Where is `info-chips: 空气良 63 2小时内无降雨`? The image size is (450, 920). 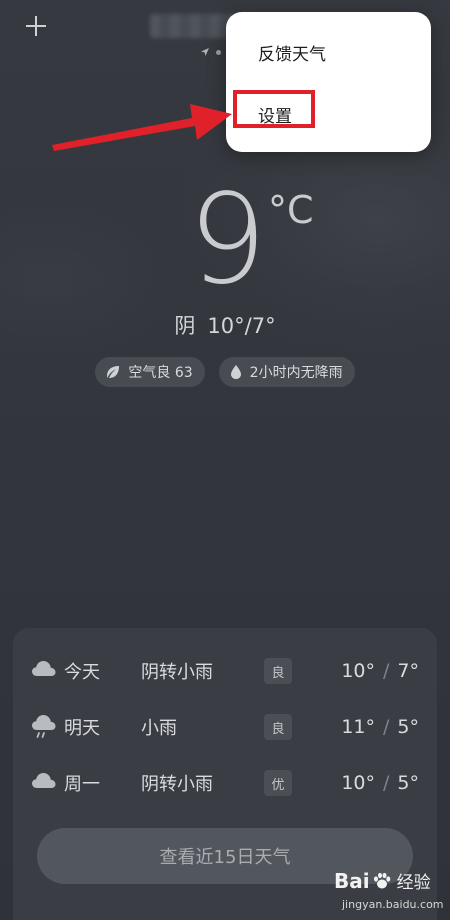
info-chips: 空气良 63 2小时内无降雨 is located at coordinates (225, 372).